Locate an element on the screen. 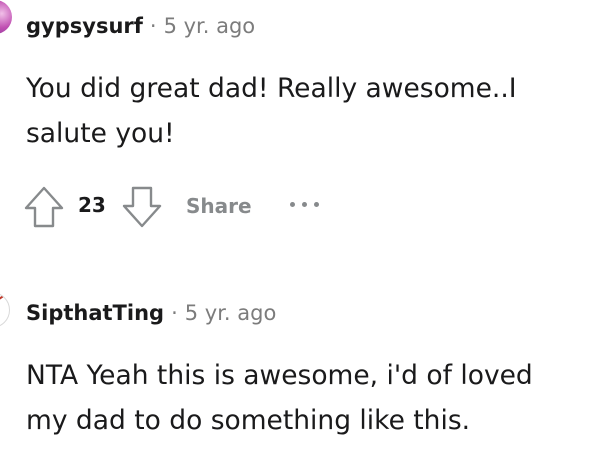 This screenshot has height=454, width=595. username-link: gypsysurf is located at coordinates (84, 26).